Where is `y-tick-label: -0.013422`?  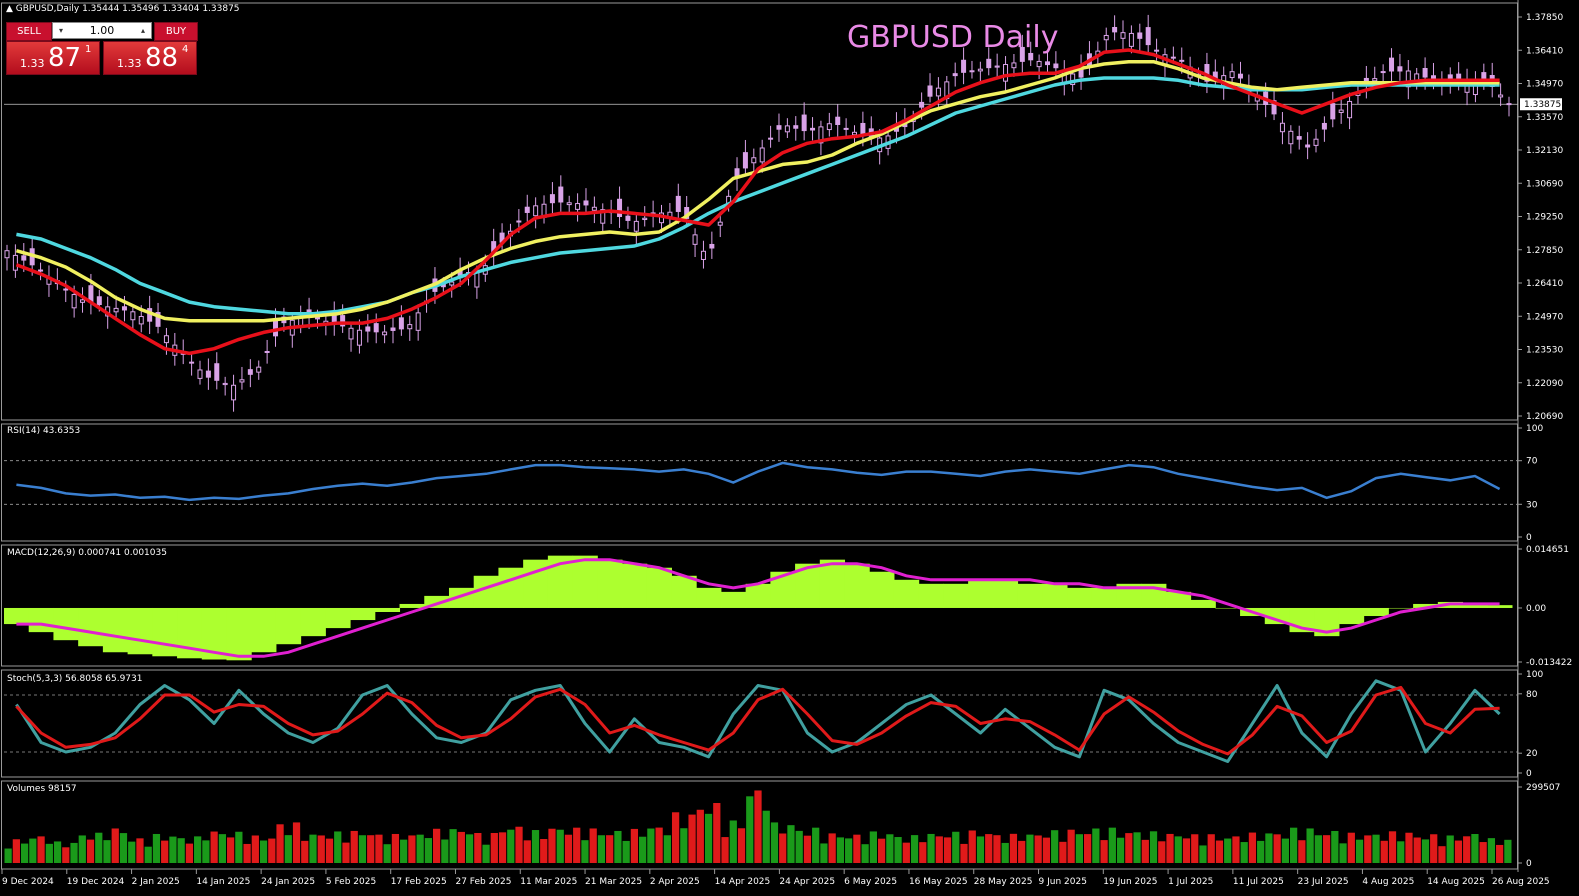 y-tick-label: -0.013422 is located at coordinates (1549, 663).